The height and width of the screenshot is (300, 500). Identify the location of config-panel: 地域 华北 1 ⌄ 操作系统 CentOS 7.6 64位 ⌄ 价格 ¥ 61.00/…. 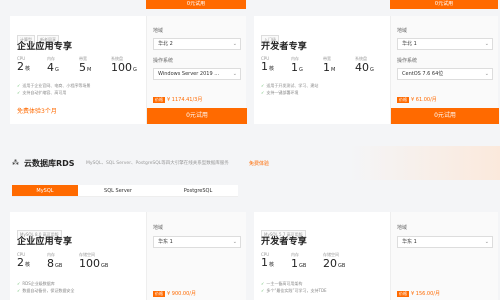
(444, 70).